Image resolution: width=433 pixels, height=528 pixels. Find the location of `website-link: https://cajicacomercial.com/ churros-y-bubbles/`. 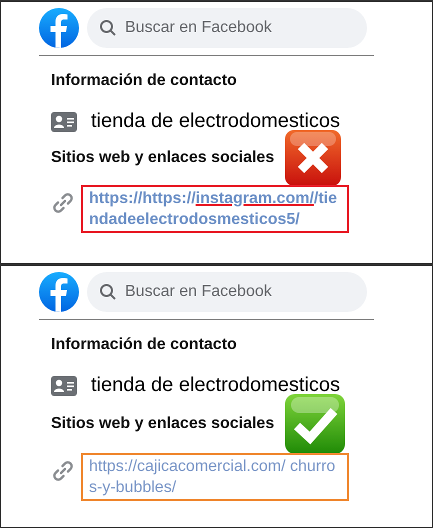

website-link: https://cajicacomercial.com/ churros-y-bubbles/ is located at coordinates (216, 477).